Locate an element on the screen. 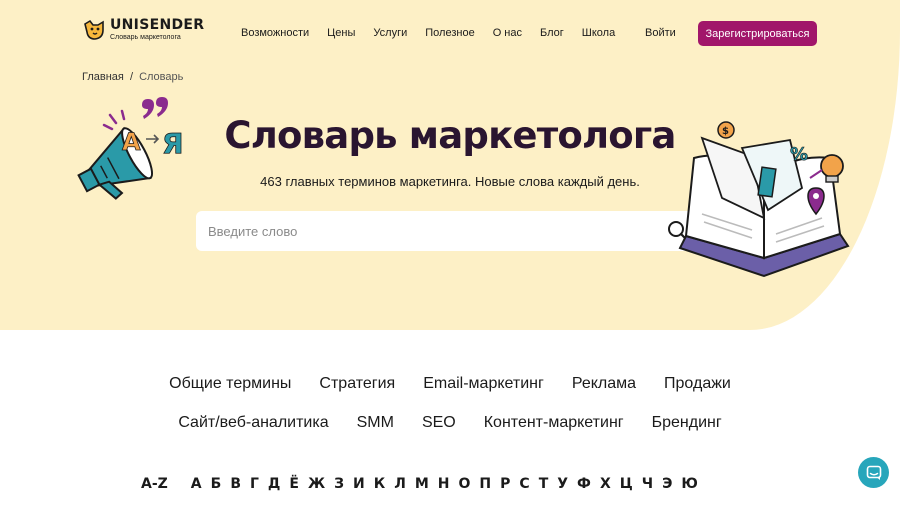 The height and width of the screenshot is (509, 900). letter-item: Б is located at coordinates (216, 484).